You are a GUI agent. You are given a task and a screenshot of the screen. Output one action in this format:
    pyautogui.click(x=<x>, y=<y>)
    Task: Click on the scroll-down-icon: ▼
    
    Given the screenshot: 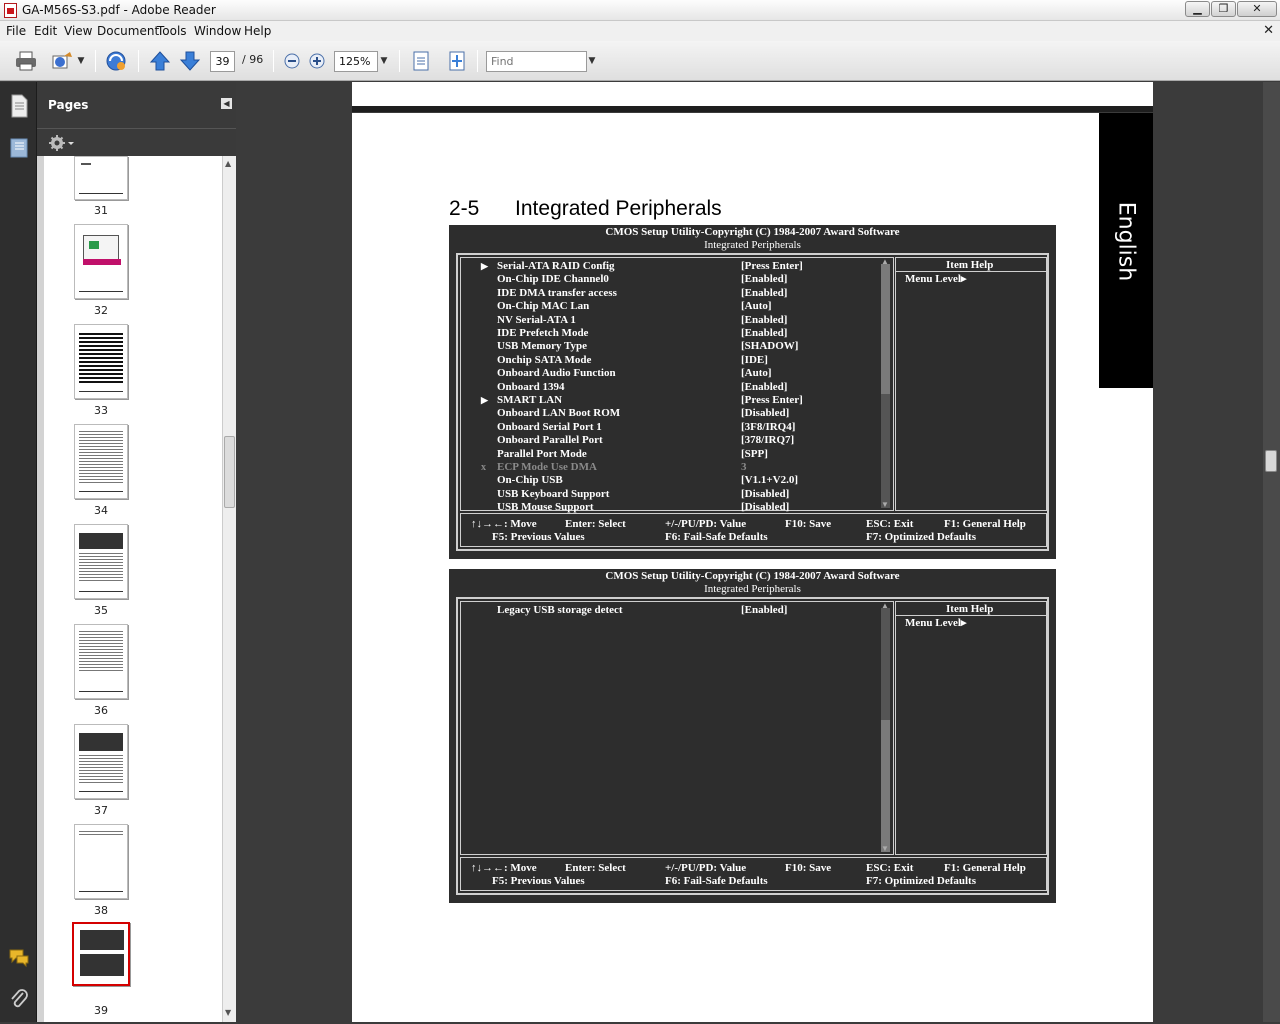 What is the action you would take?
    pyautogui.click(x=228, y=1012)
    